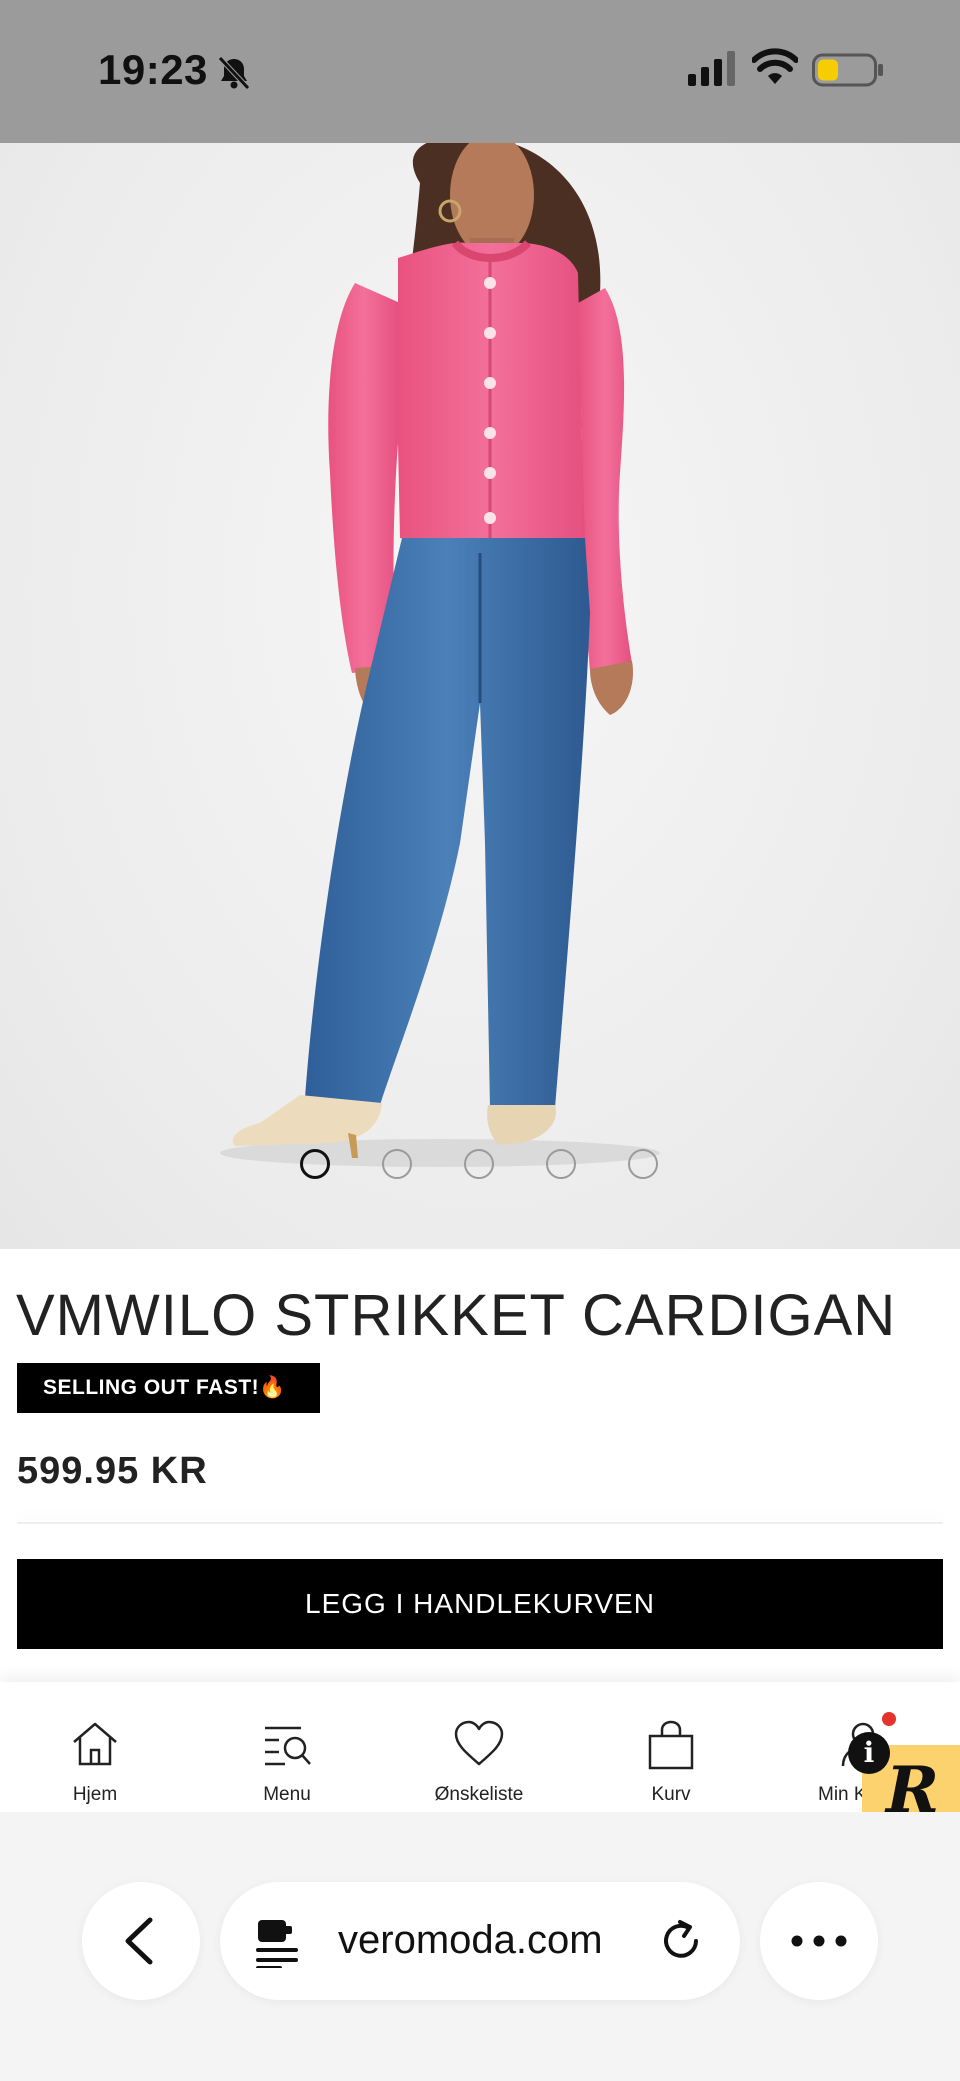  I want to click on bag-icon, so click(671, 1745).